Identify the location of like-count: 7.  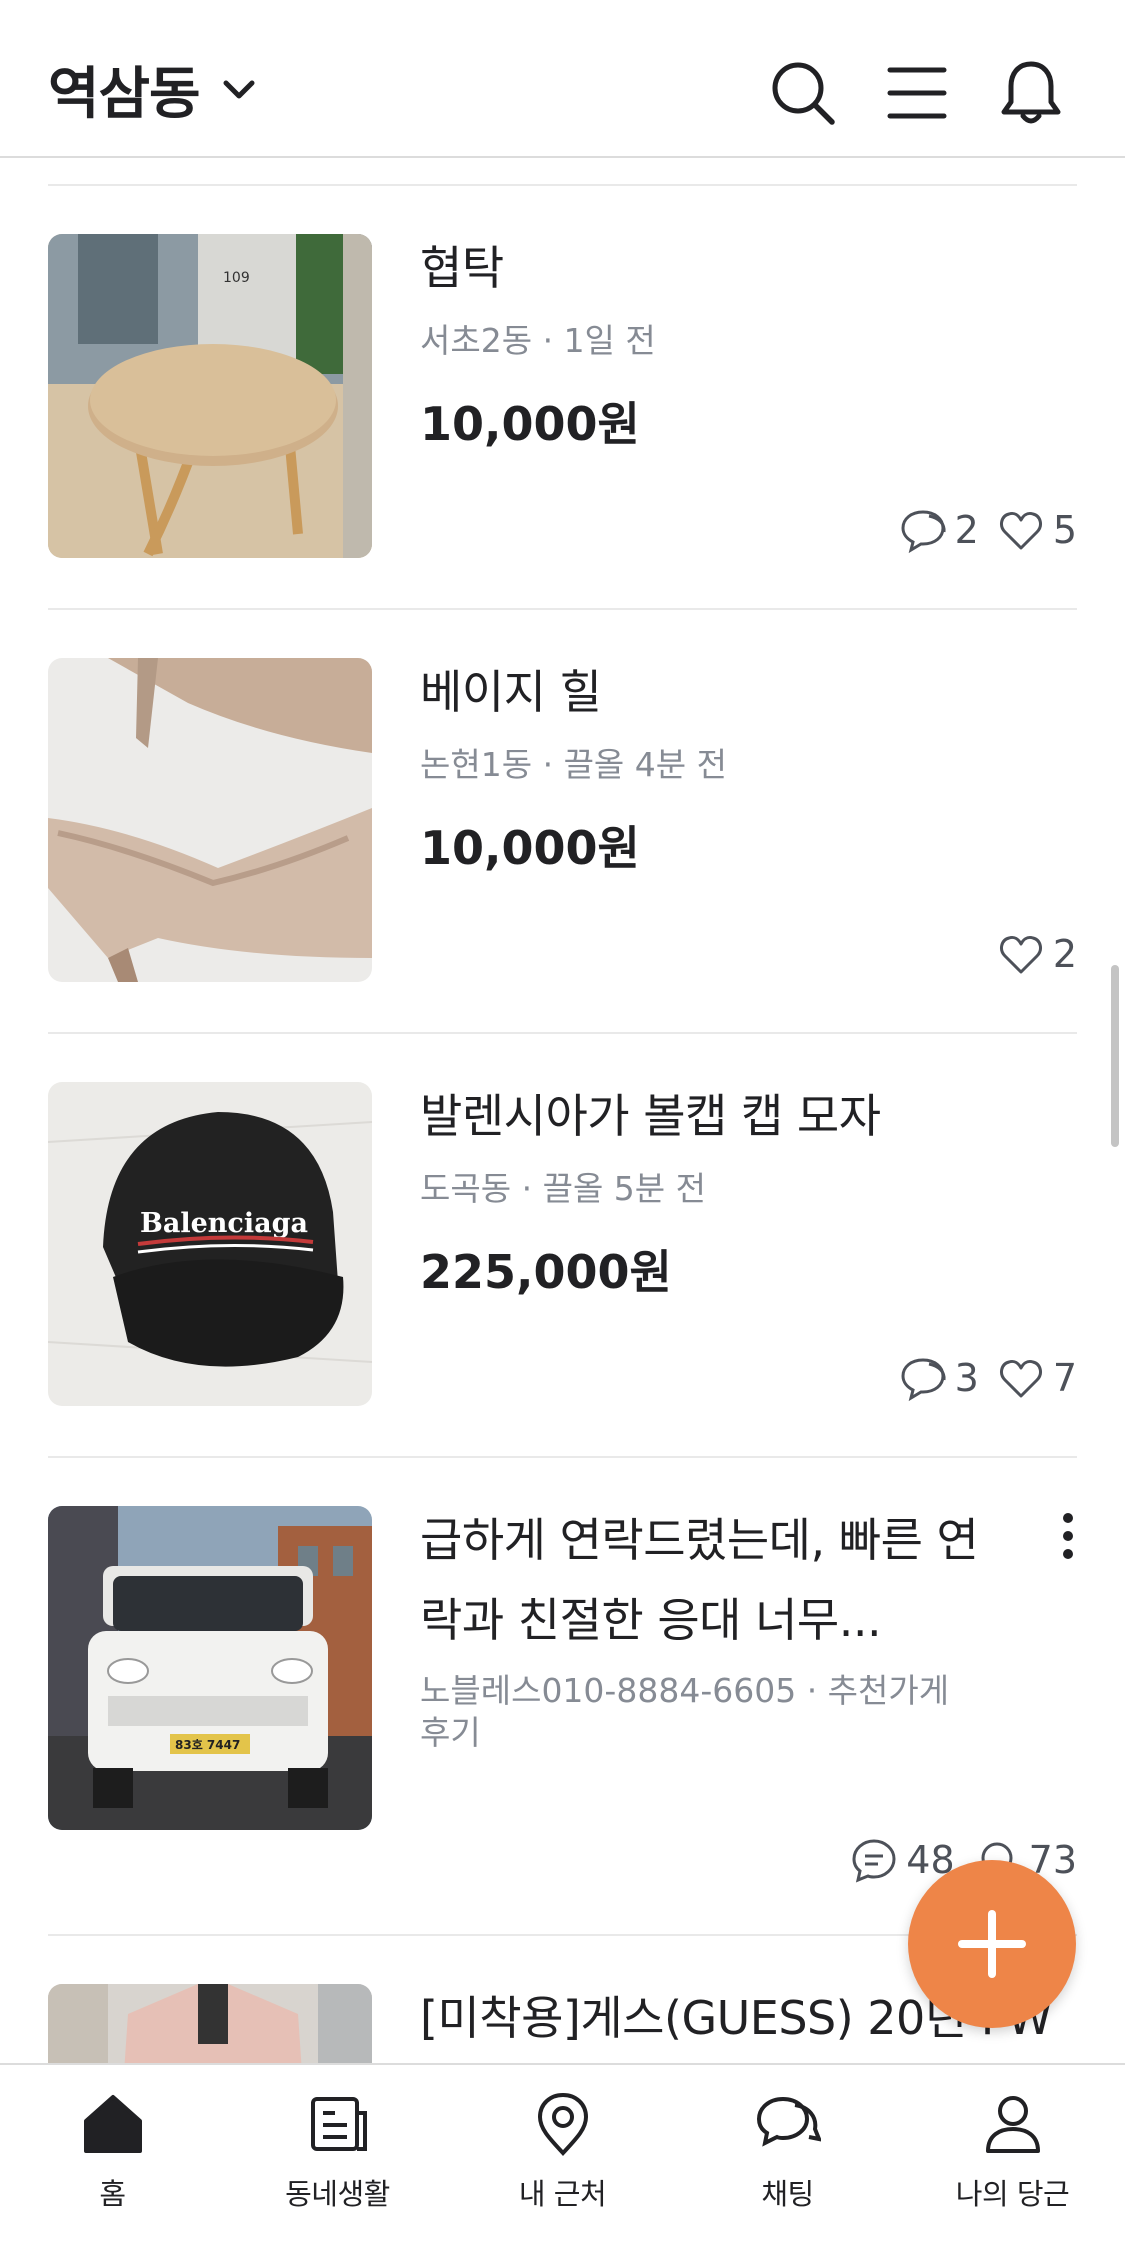
(1037, 1378).